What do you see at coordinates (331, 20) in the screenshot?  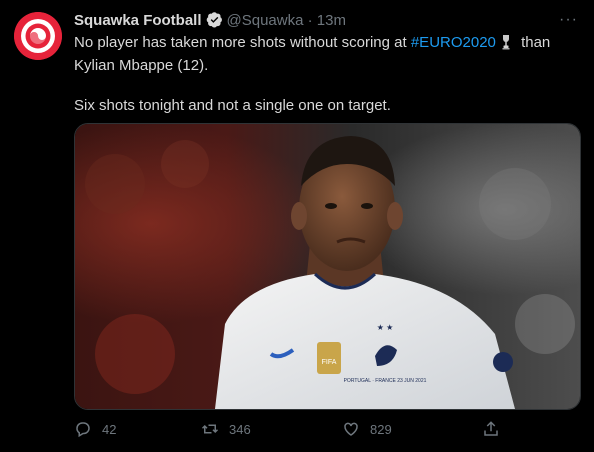 I see `timestamp: 13m` at bounding box center [331, 20].